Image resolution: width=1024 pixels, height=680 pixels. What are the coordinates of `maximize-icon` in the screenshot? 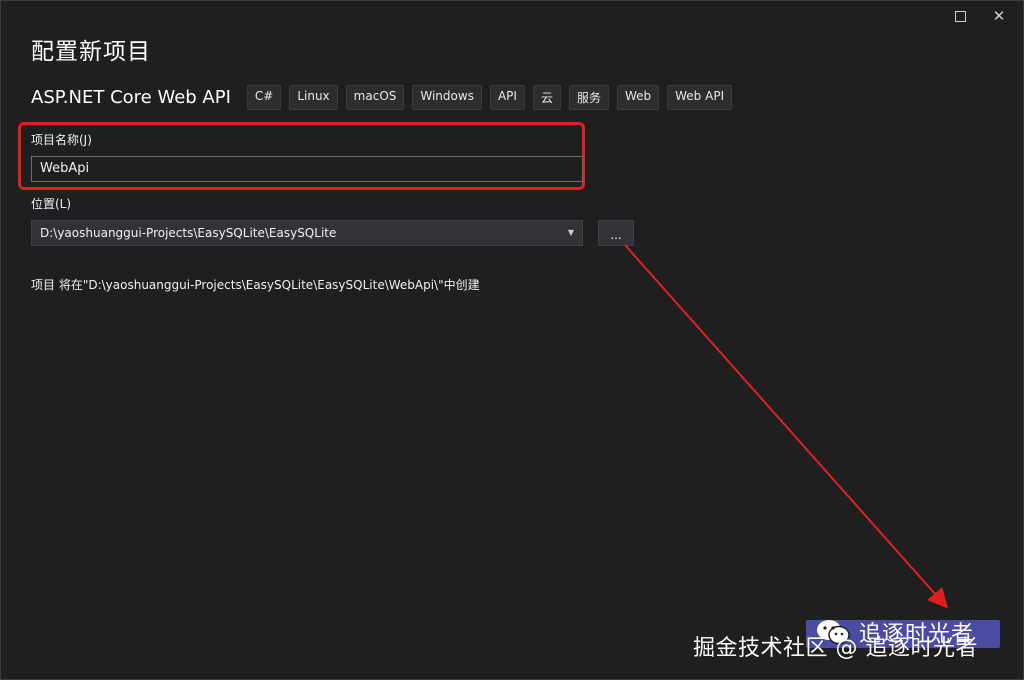 It's located at (960, 16).